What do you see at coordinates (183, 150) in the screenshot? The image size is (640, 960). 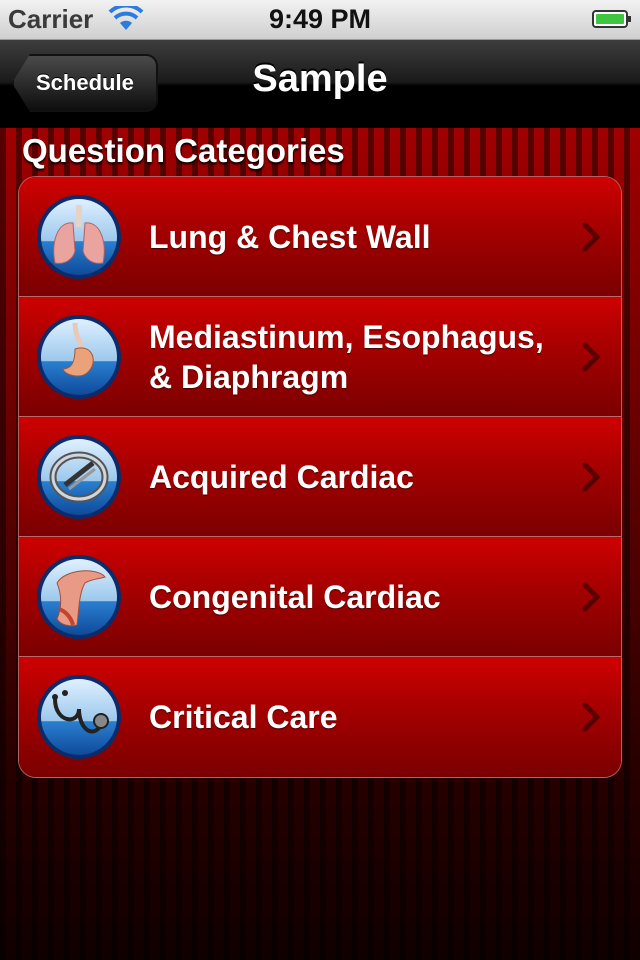 I see `section-title: Question Categories` at bounding box center [183, 150].